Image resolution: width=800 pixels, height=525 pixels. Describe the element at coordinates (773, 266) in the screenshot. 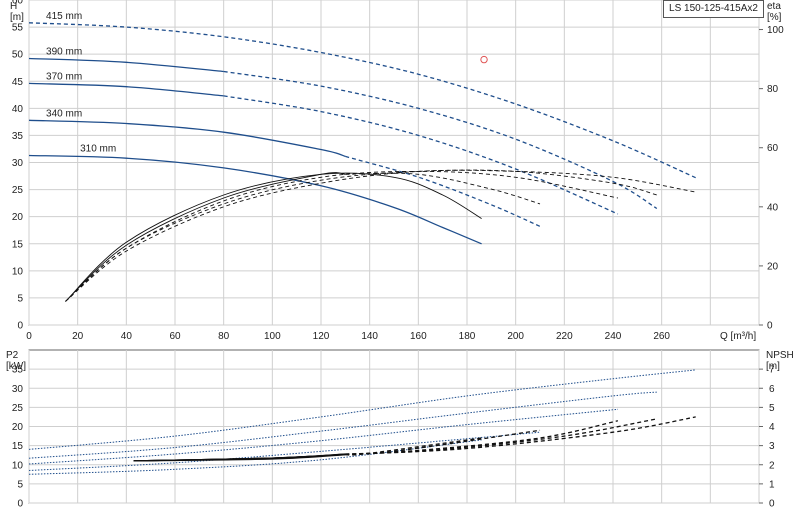

I see `eta-tick-label: 20` at that location.